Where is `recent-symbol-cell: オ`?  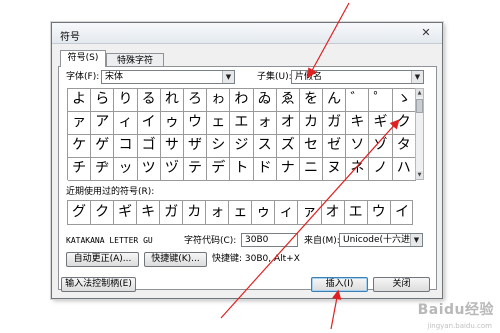
recent-symbol-cell: オ is located at coordinates (333, 212).